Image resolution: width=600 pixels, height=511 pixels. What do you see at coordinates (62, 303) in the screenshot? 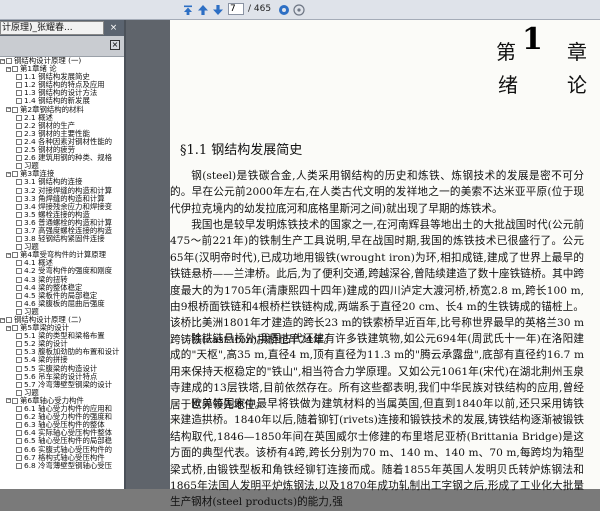
I see `outline-item: 4.6 梁腹板的屈曲后强度` at bounding box center [62, 303].